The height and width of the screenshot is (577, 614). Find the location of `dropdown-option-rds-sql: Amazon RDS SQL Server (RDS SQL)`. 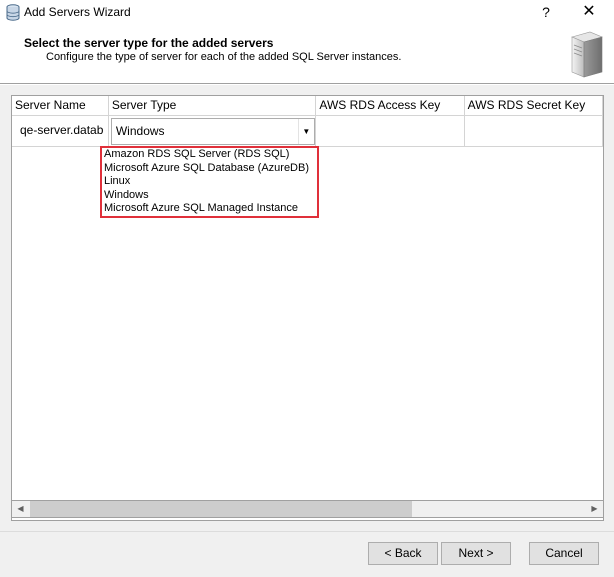

dropdown-option-rds-sql: Amazon RDS SQL Server (RDS SQL) is located at coordinates (209, 155).